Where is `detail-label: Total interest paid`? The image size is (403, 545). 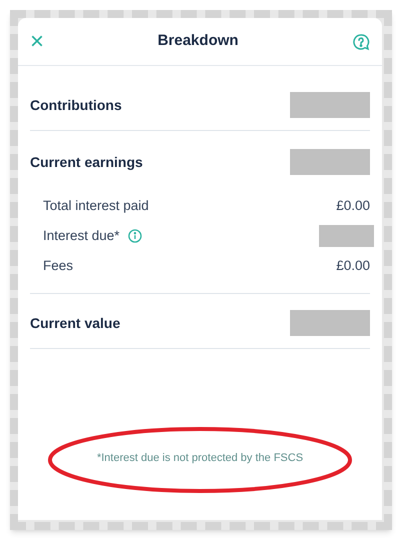 detail-label: Total interest paid is located at coordinates (96, 205).